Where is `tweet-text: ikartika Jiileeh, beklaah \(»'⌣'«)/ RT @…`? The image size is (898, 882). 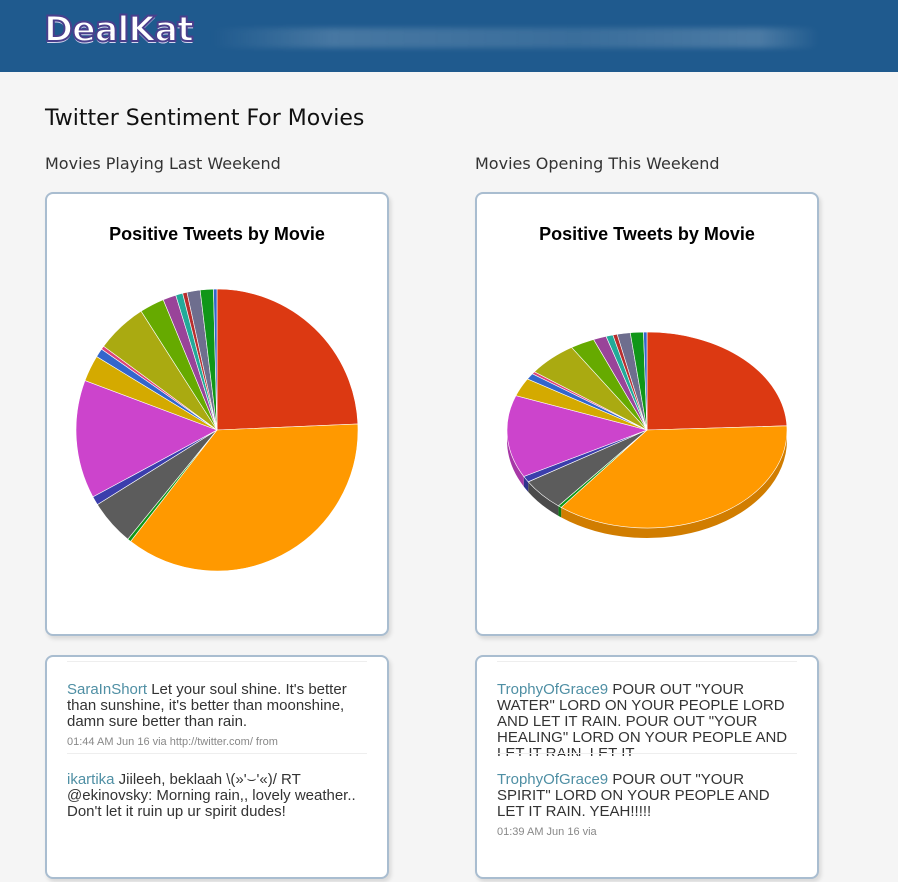 tweet-text: ikartika Jiileeh, beklaah \(»'⌣'«)/ RT @… is located at coordinates (217, 796).